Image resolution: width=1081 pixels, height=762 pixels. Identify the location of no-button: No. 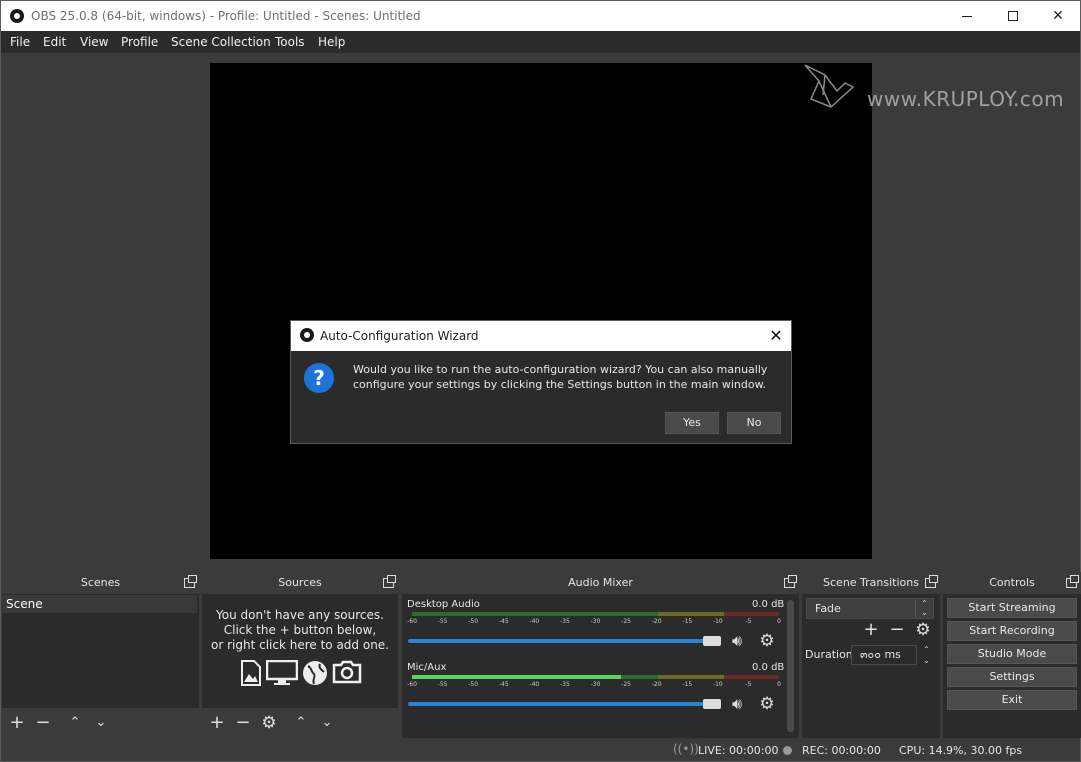
(754, 423).